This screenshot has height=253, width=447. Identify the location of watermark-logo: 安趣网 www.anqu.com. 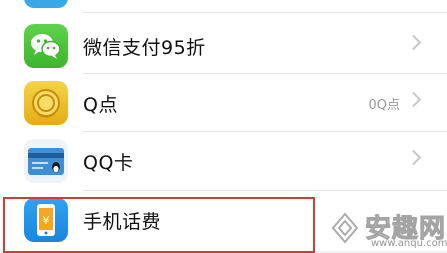
(386, 229).